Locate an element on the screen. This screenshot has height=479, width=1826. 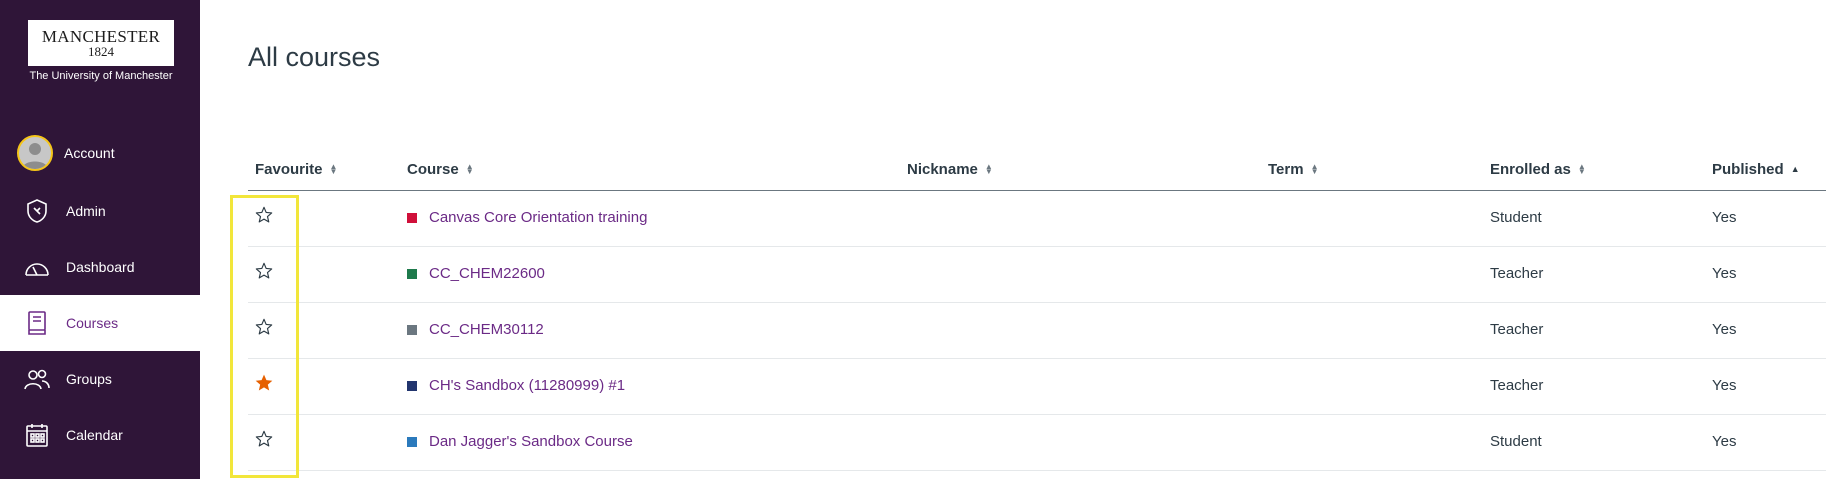
sidebar-item-account: Account is located at coordinates (100, 153).